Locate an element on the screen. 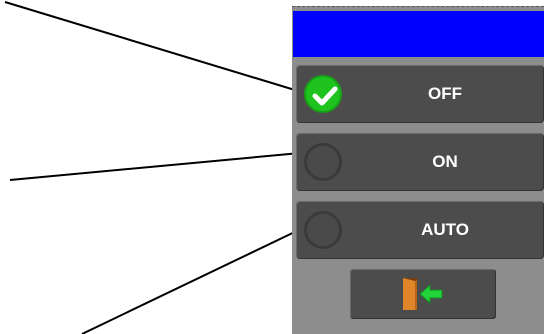  exit-door-icon is located at coordinates (423, 294).